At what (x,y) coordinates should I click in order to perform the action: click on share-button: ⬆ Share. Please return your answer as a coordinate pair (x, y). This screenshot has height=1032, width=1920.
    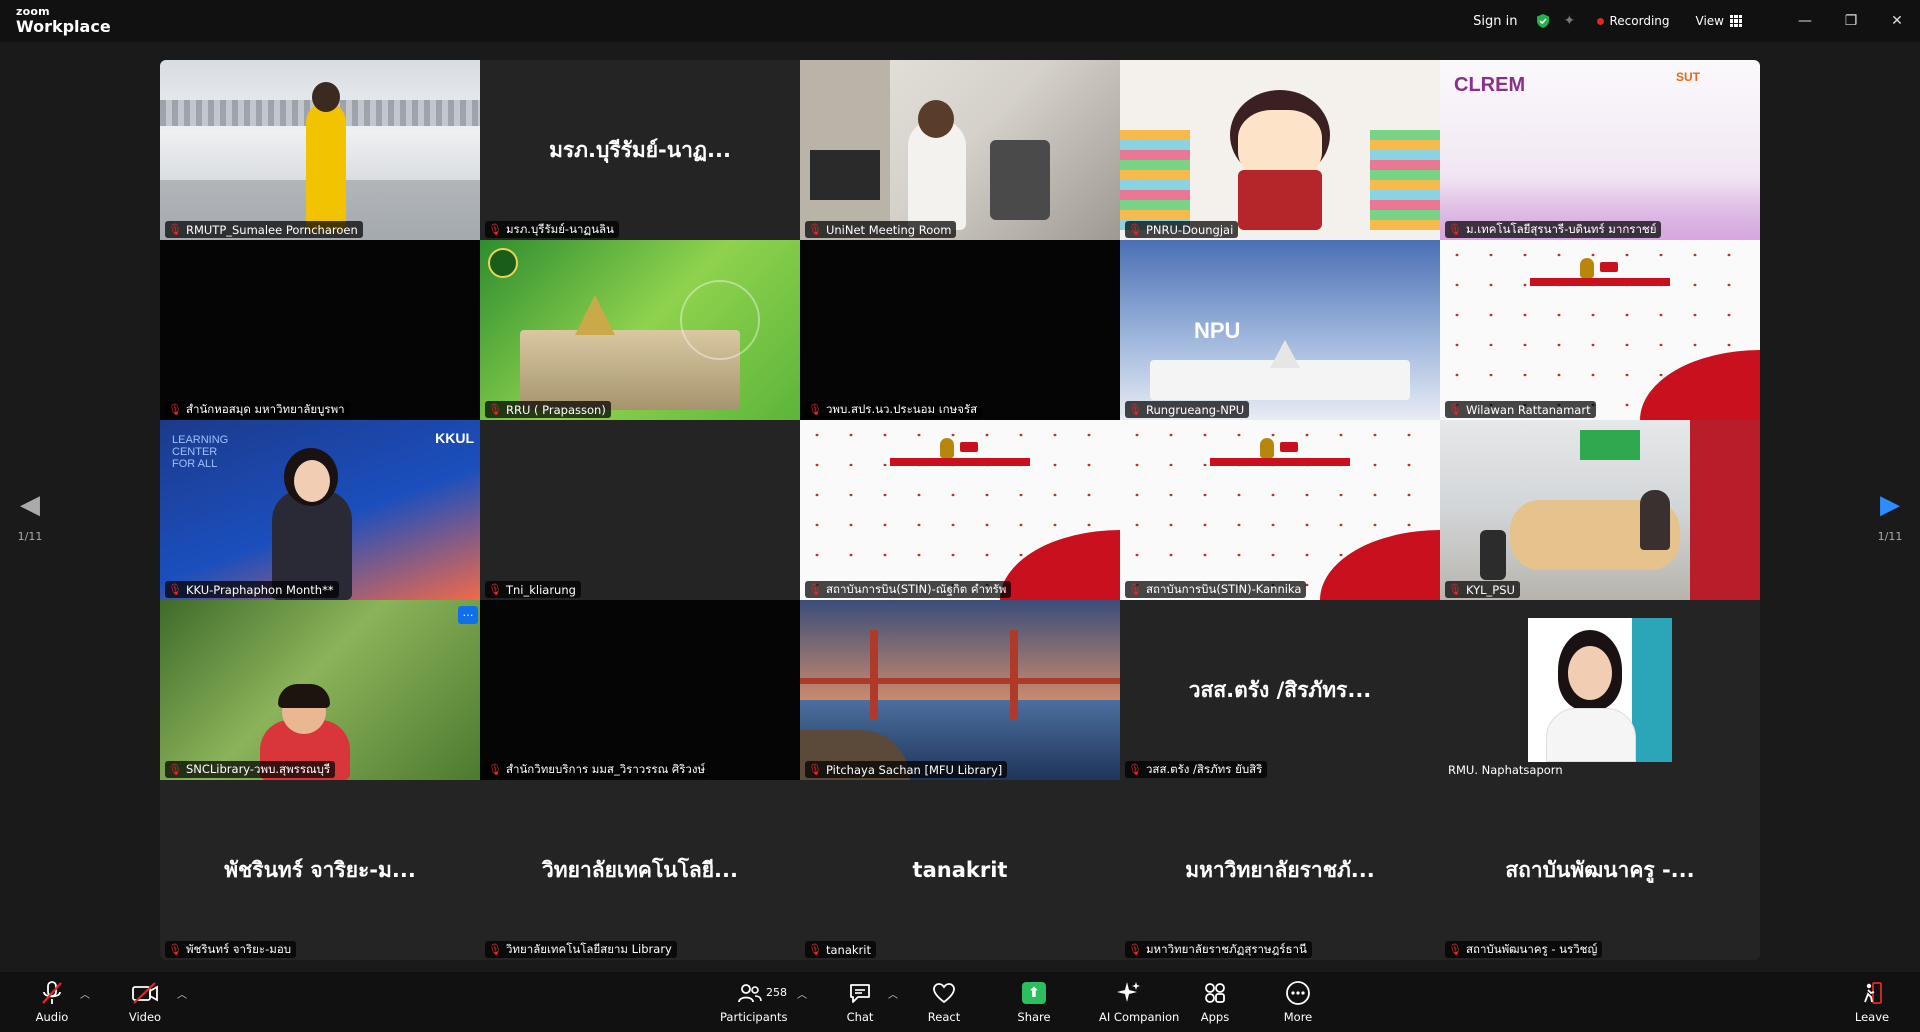
    Looking at the image, I should click on (1034, 1002).